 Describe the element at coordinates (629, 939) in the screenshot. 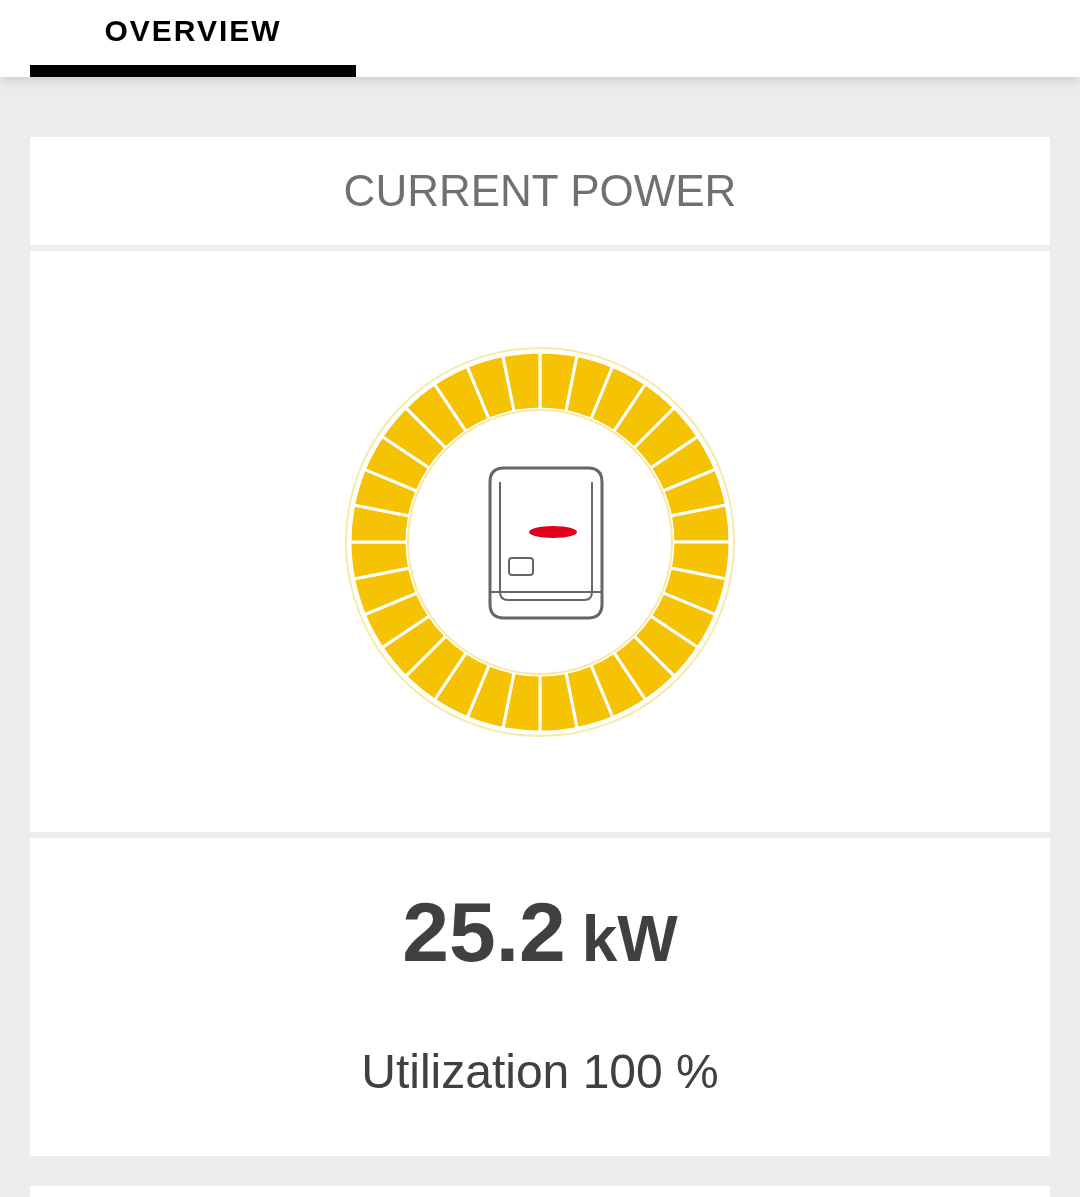

I see `power-unit: kW` at that location.